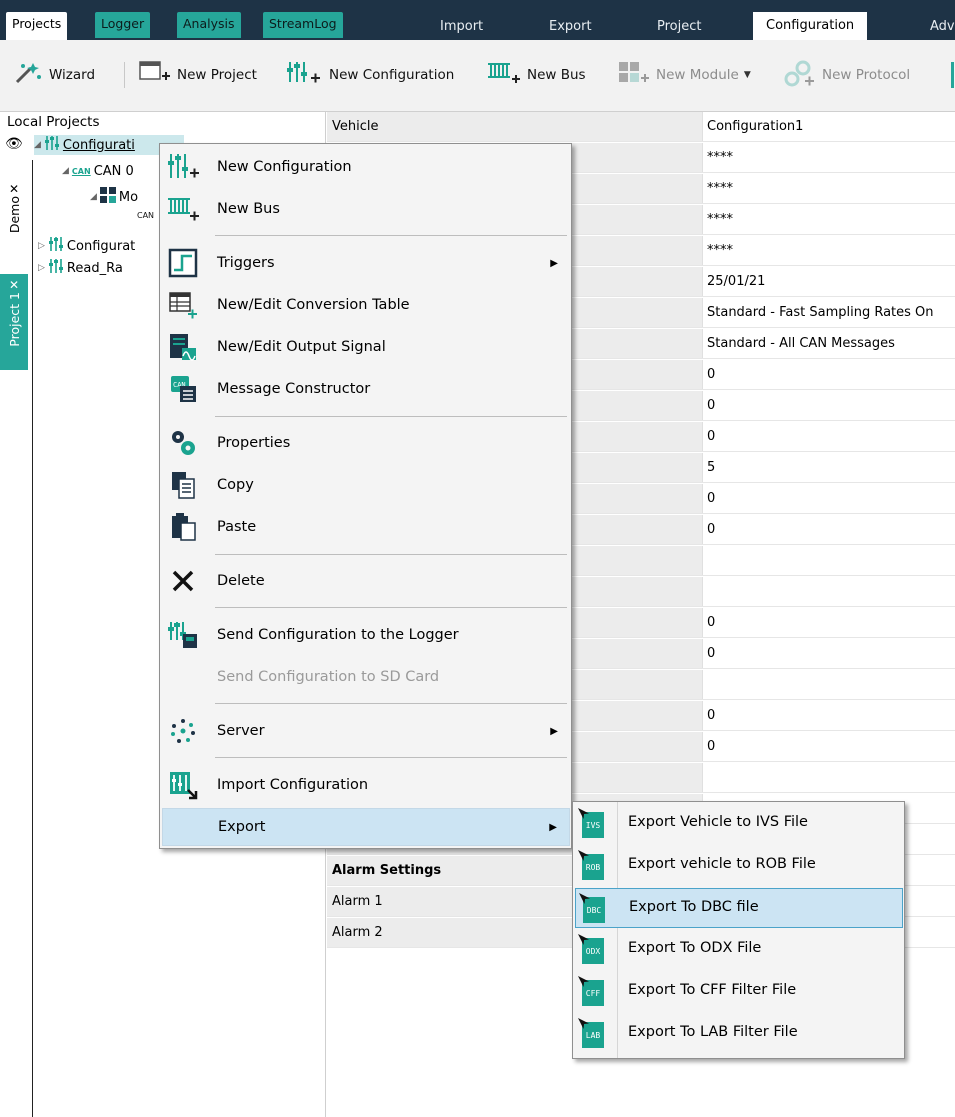 This screenshot has height=1117, width=955. I want to click on menu-separator, so click(391, 554).